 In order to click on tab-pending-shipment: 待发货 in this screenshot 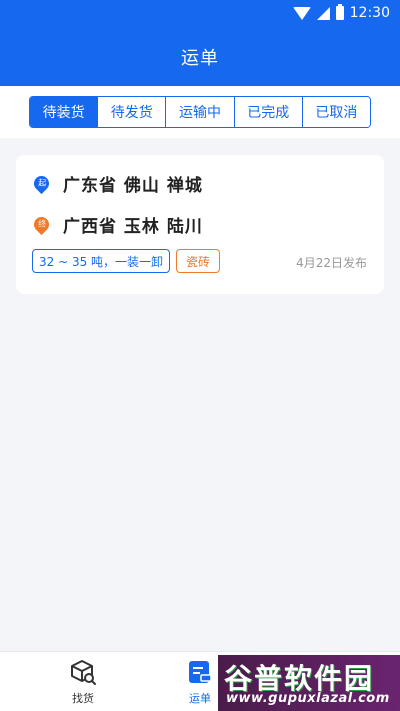, I will do `click(131, 112)`.